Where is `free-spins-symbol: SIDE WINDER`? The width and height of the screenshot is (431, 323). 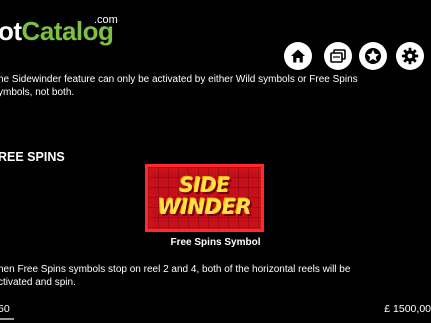
free-spins-symbol: SIDE WINDER is located at coordinates (204, 198).